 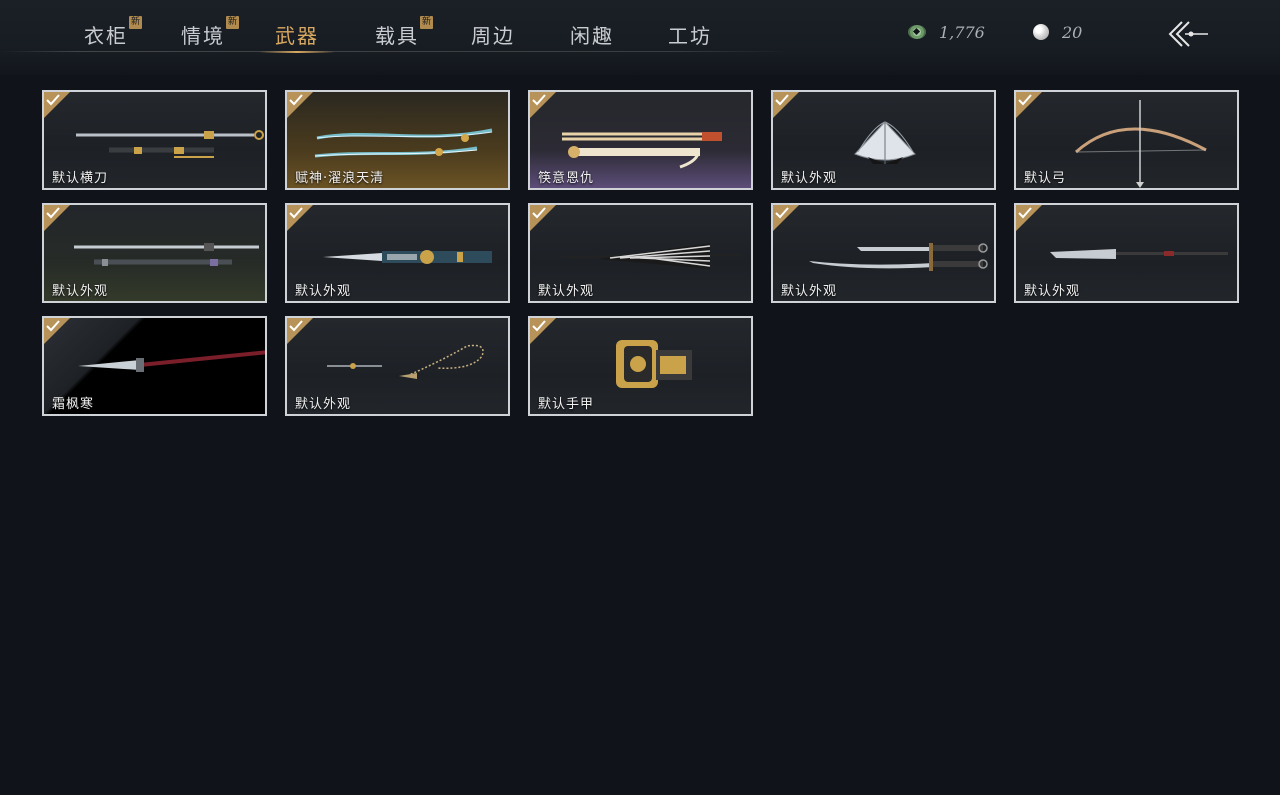 I want to click on tab-label: 武器, so click(x=297, y=36).